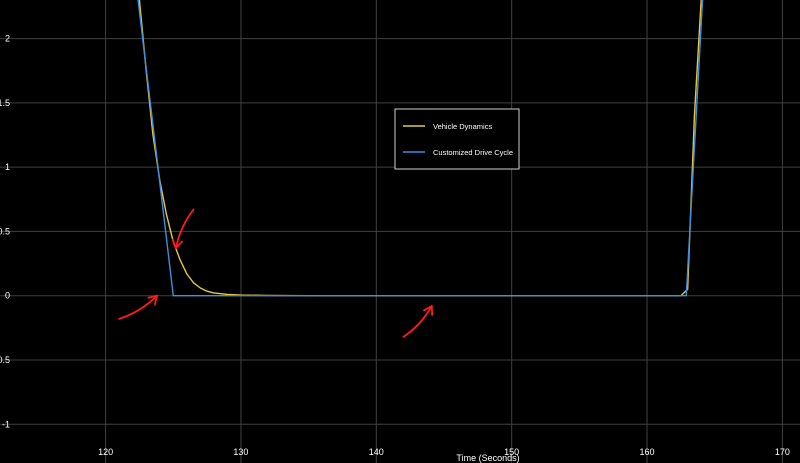  Describe the element at coordinates (487, 458) in the screenshot. I see `x-axis-title: Time (Seconds)` at that location.